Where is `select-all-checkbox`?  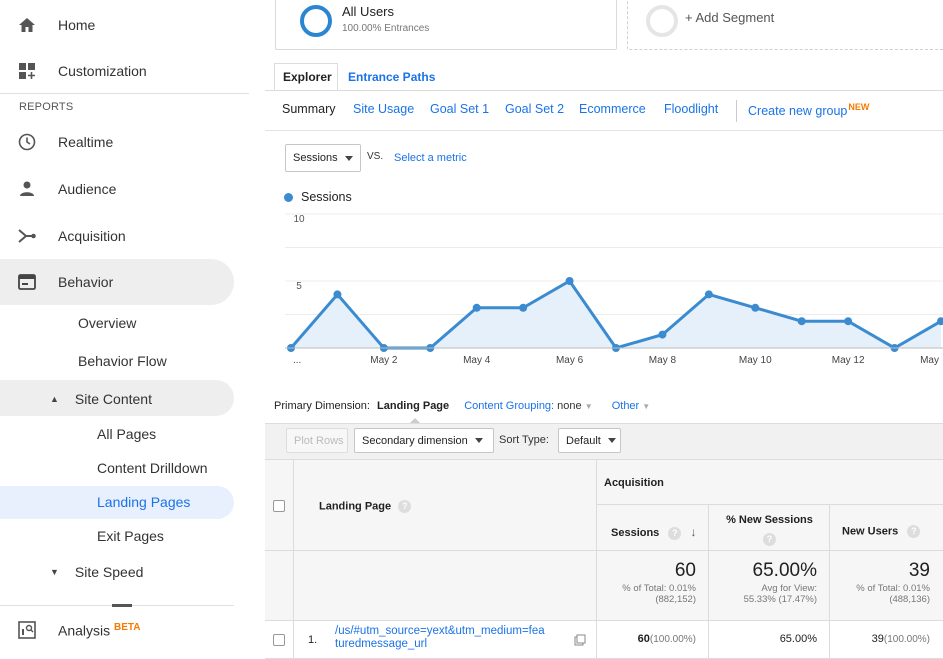
select-all-checkbox is located at coordinates (279, 506).